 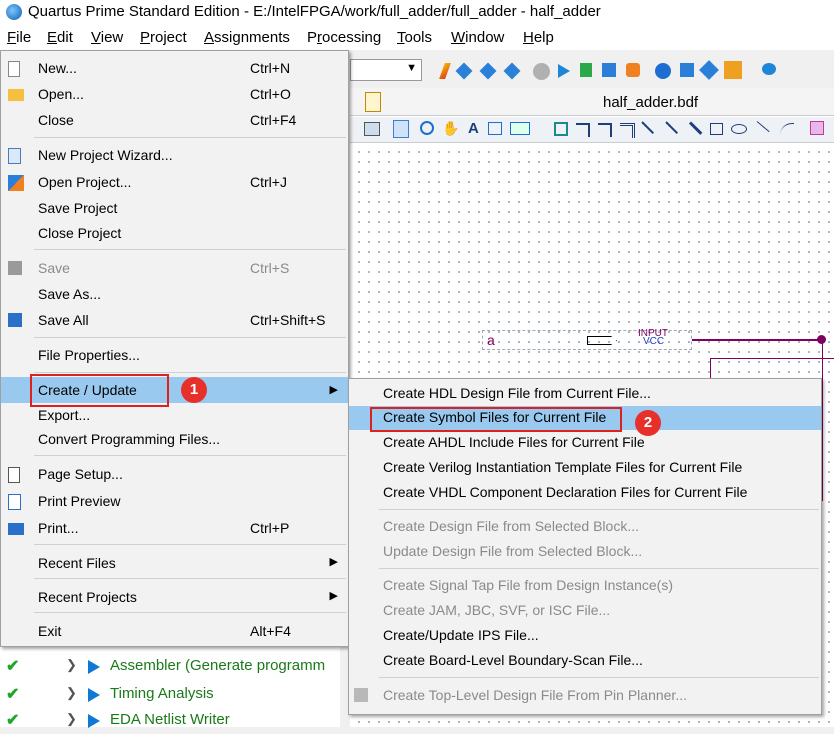 What do you see at coordinates (60, 37) in the screenshot?
I see `menu-edit: Edit` at bounding box center [60, 37].